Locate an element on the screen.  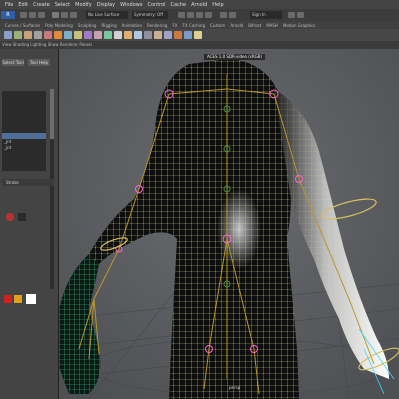
tab-fx: FX is located at coordinates (174, 25).